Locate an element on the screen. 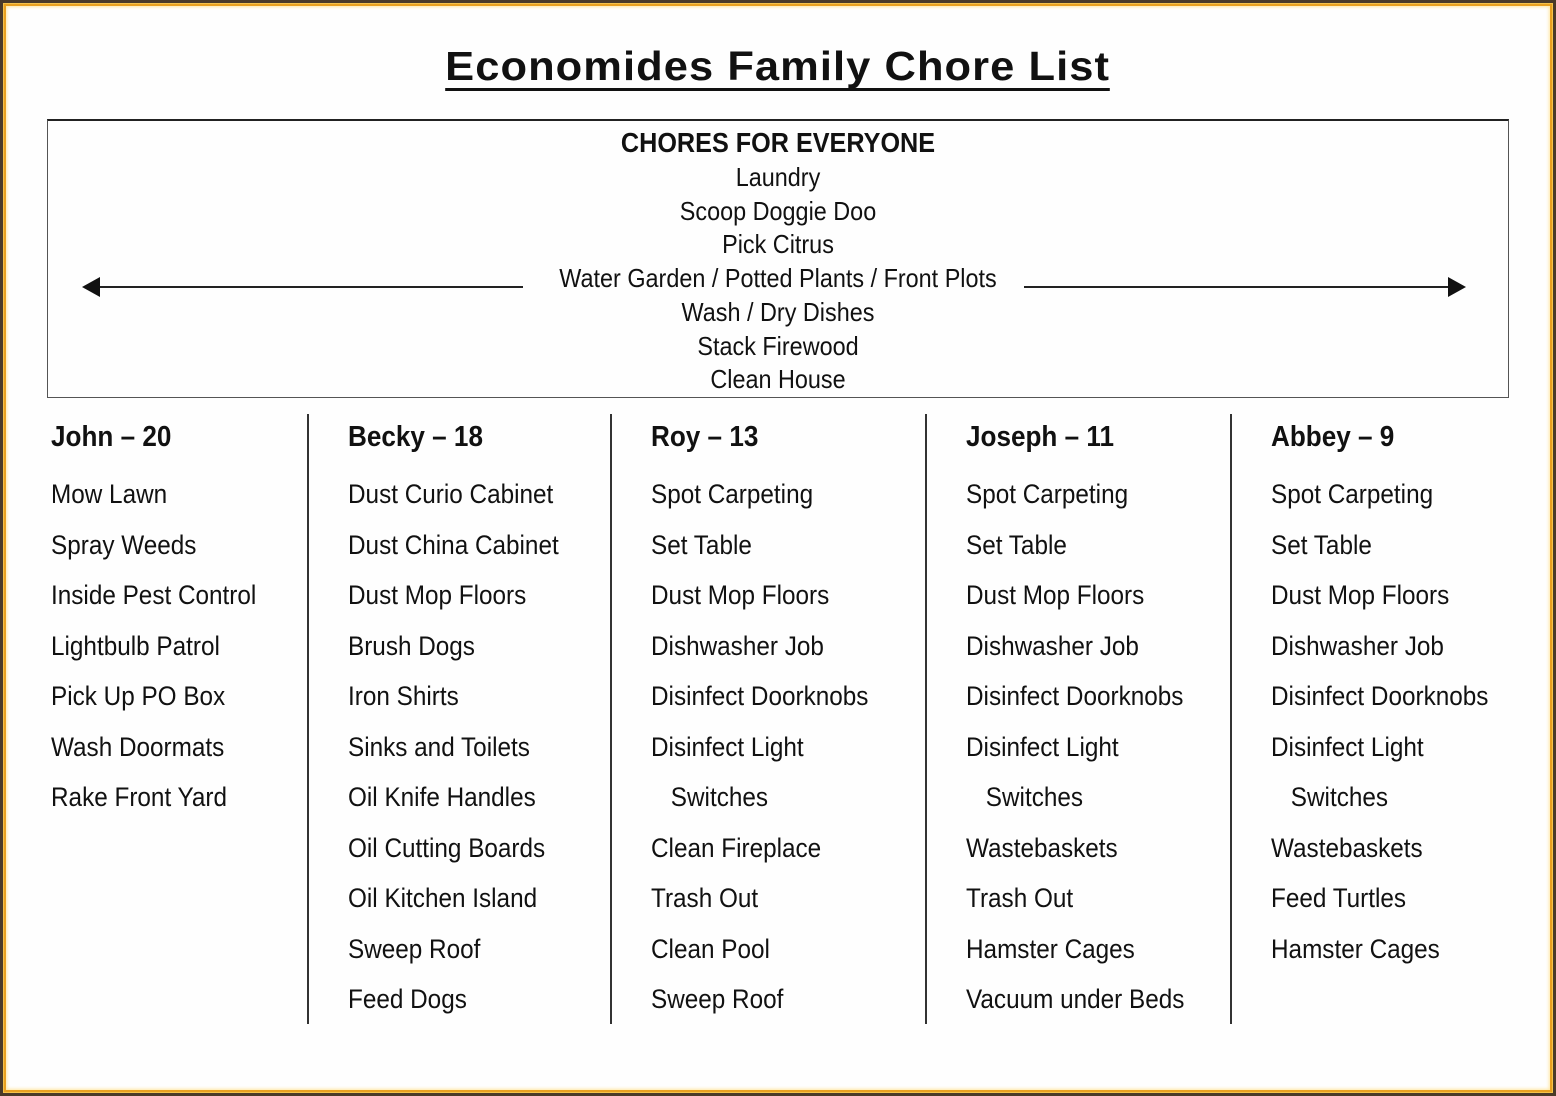 This screenshot has height=1096, width=1556. chore-item: Inside Pest Control is located at coordinates (154, 595).